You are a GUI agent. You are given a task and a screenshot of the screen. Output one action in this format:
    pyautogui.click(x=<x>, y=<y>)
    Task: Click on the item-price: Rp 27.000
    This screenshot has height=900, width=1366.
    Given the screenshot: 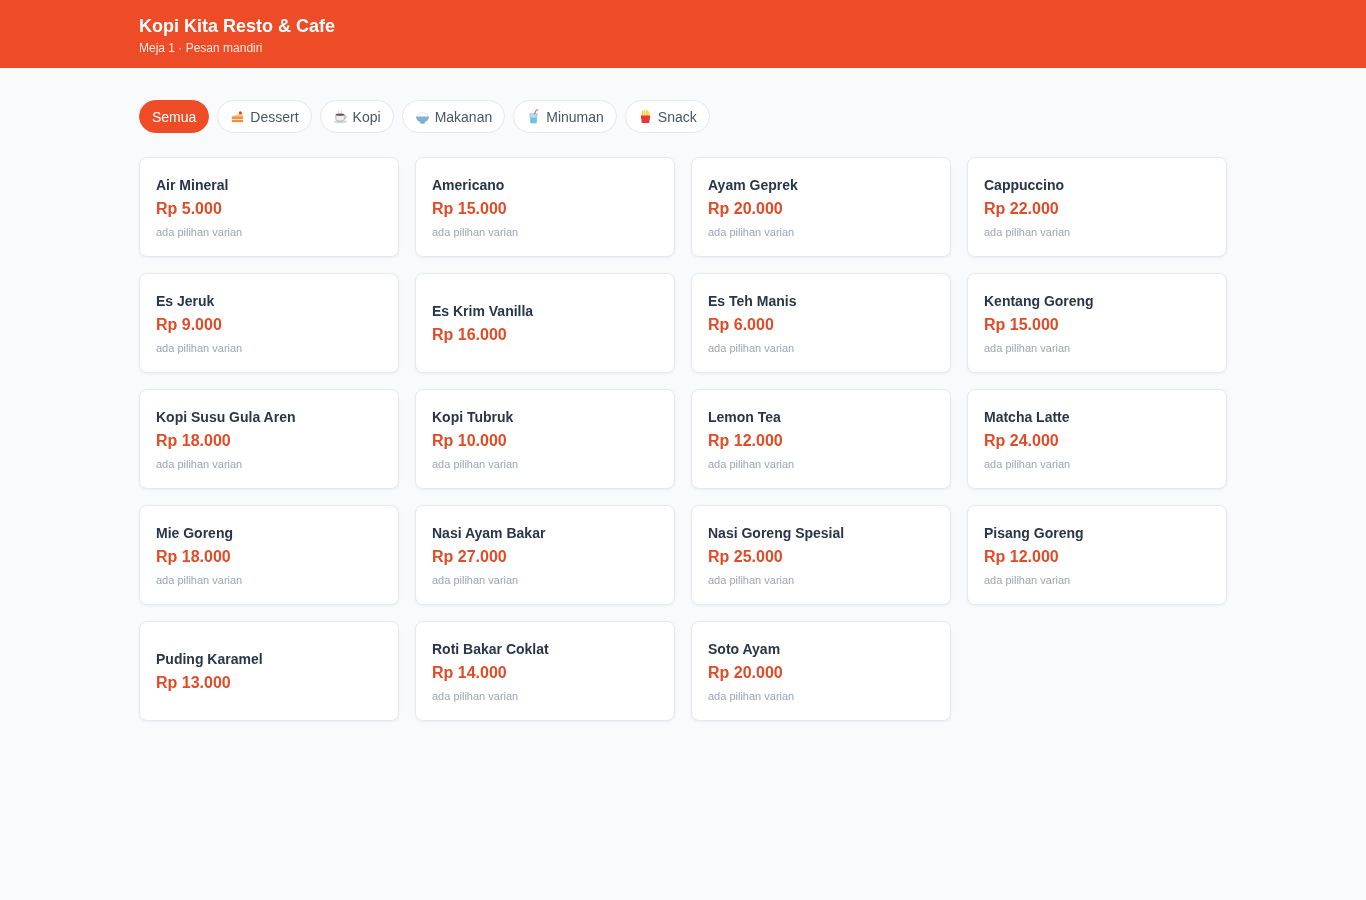 What is the action you would take?
    pyautogui.click(x=469, y=556)
    